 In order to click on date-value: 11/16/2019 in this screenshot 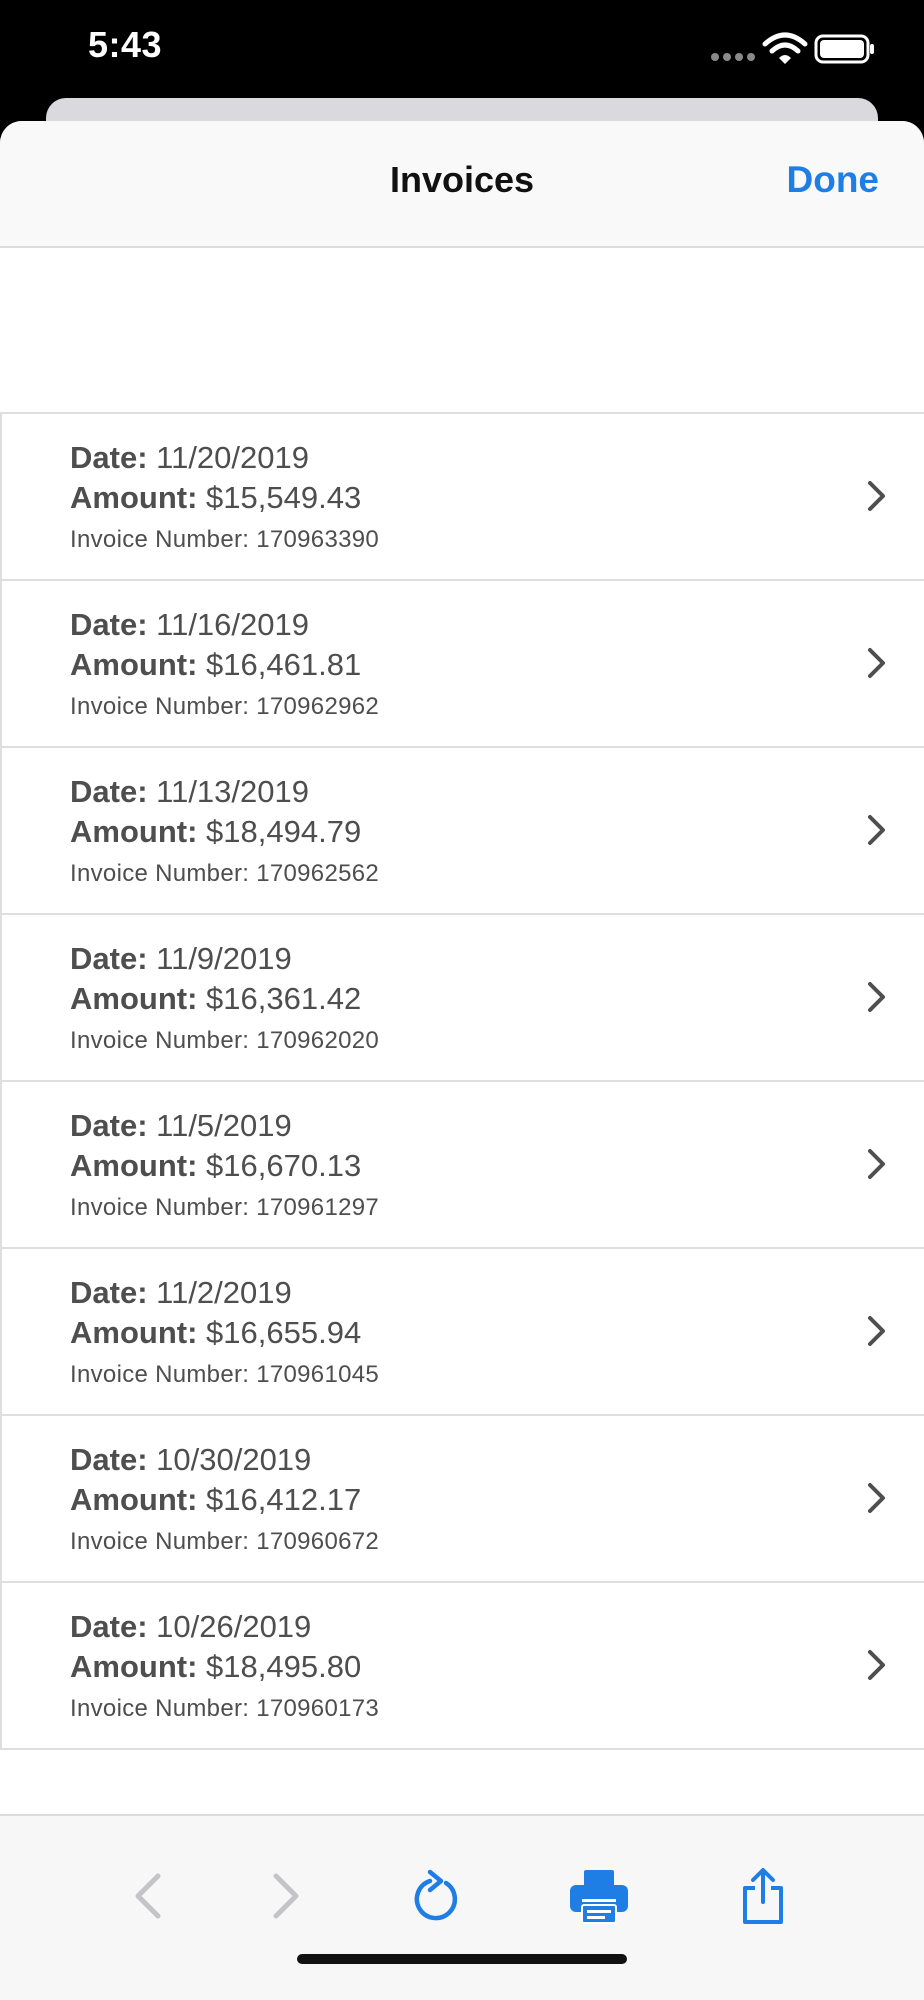, I will do `click(232, 624)`.